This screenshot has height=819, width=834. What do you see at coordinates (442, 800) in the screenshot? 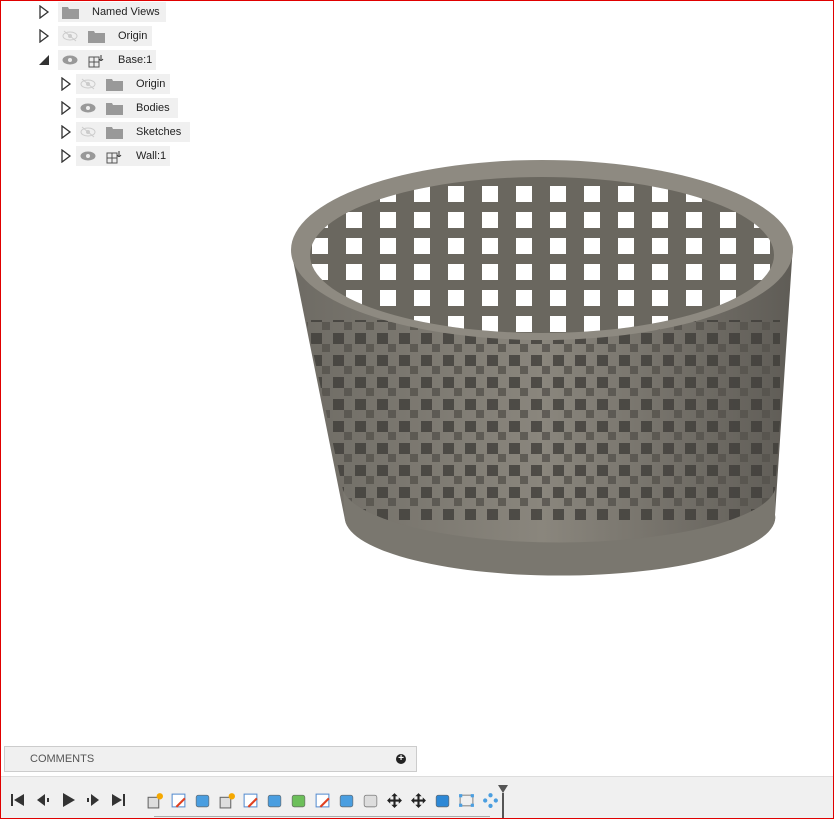
I see `timeline-combine-icon` at bounding box center [442, 800].